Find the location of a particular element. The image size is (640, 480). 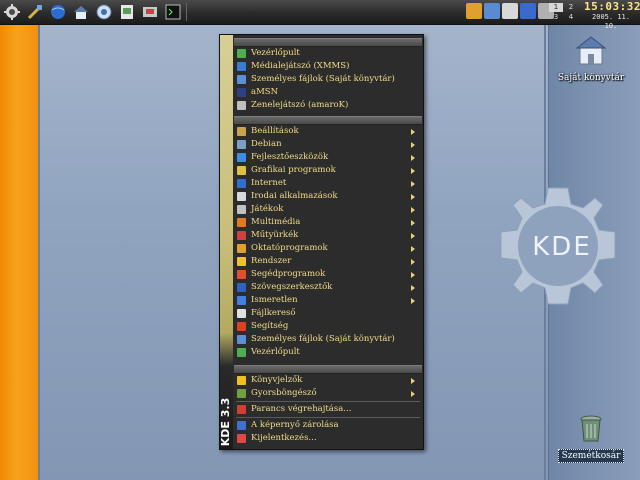

menu-item-label: Vezérlőpult is located at coordinates (275, 352).